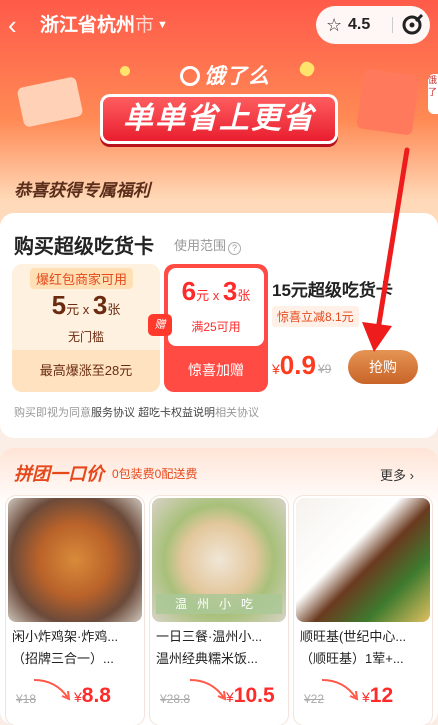 Image resolution: width=438 pixels, height=725 pixels. Describe the element at coordinates (155, 474) in the screenshot. I see `group-deal-subtitle: 0包装费0配送费` at that location.